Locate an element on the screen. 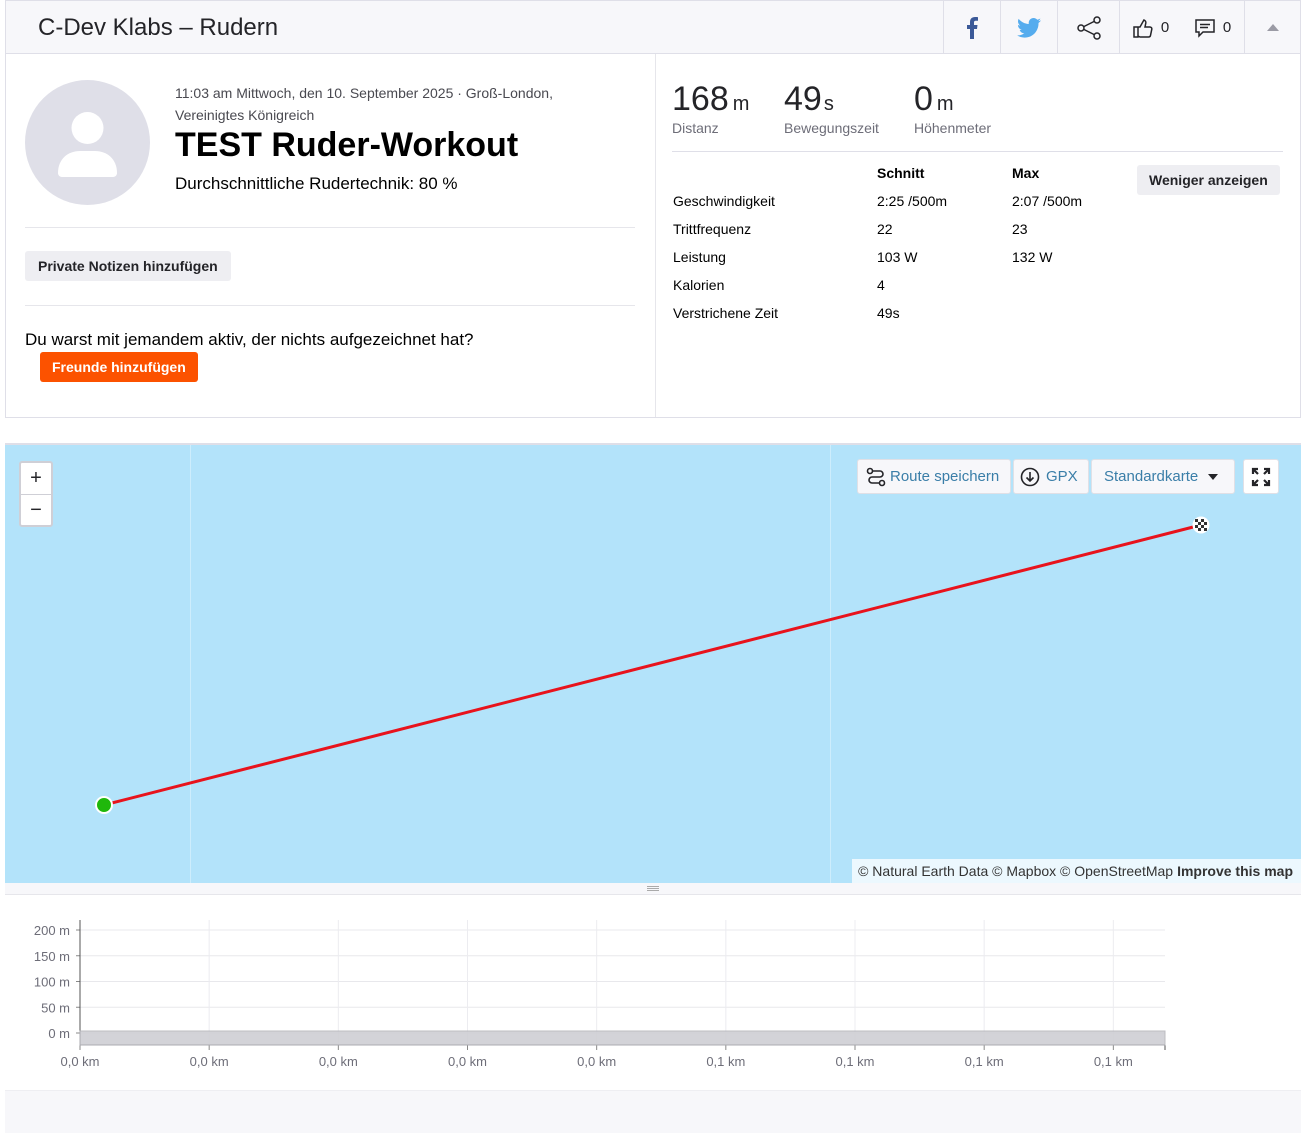 Image resolution: width=1302 pixels, height=1133 pixels. finish-marker is located at coordinates (1201, 525).